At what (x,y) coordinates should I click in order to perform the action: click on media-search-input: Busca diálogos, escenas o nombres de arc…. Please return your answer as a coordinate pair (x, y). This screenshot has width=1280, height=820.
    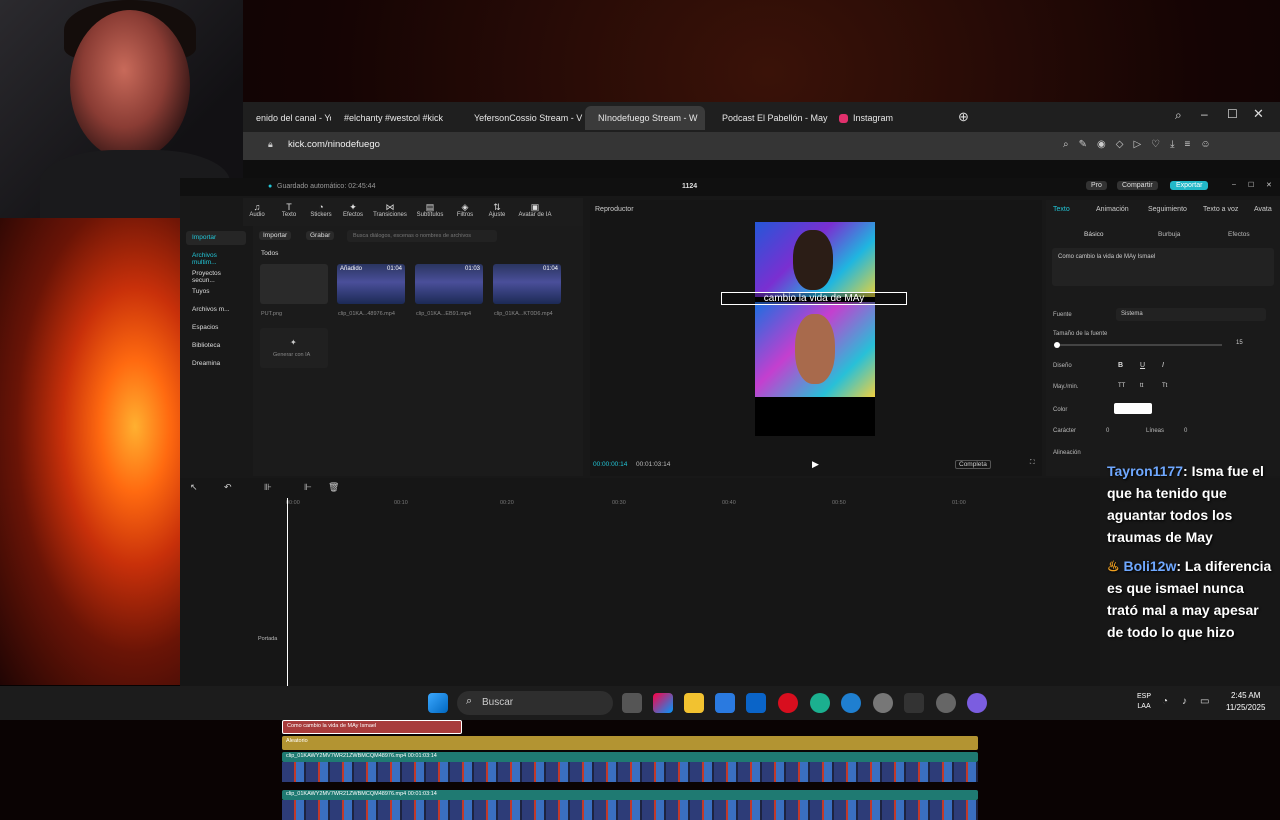
    Looking at the image, I should click on (422, 236).